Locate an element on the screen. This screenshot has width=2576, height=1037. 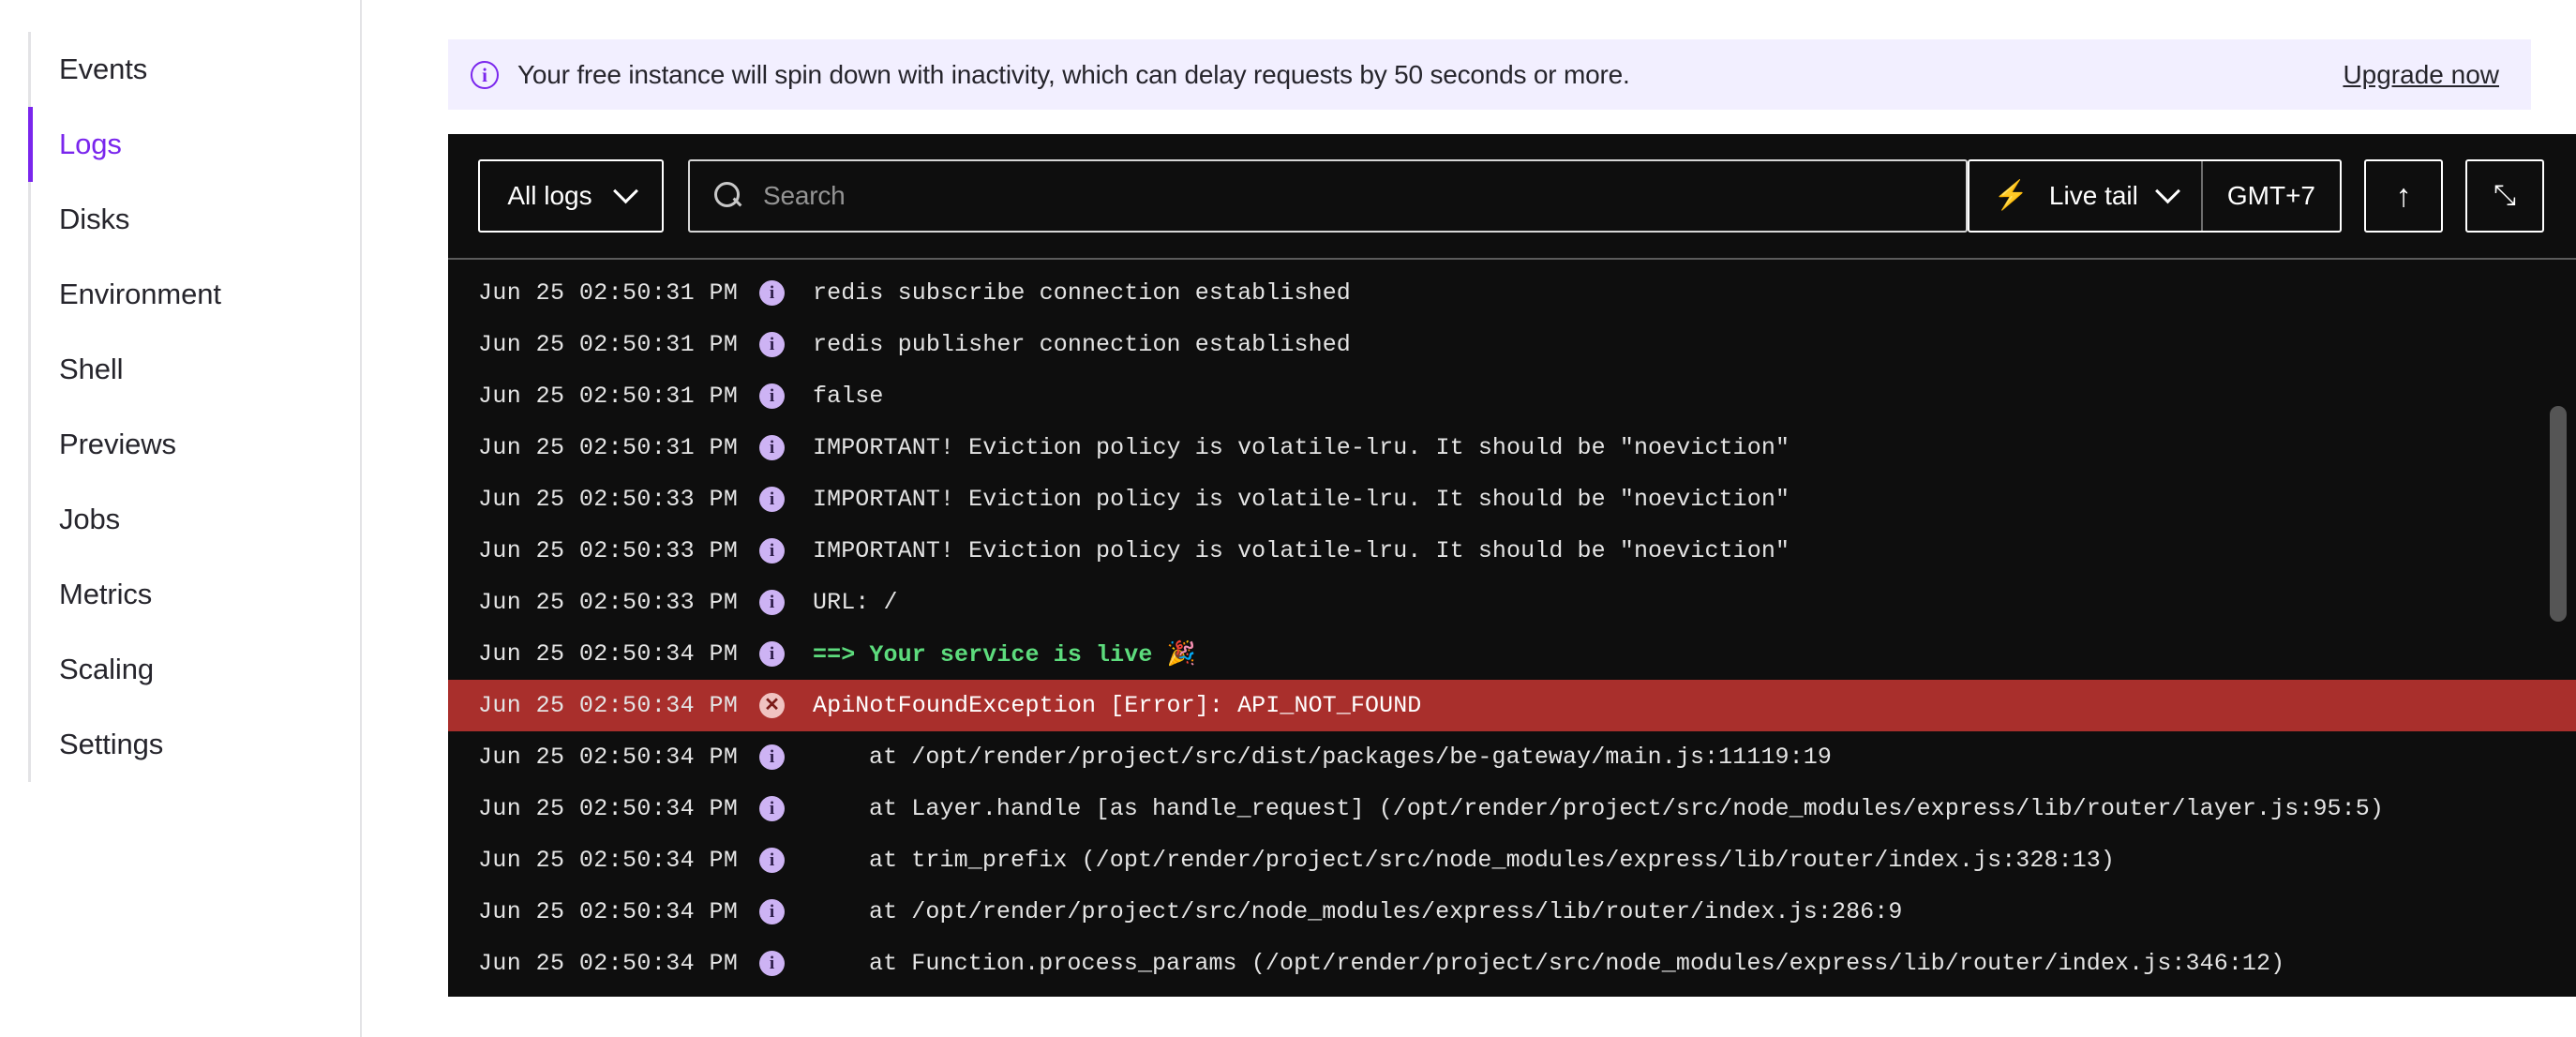
error-circle-icon: ✕ is located at coordinates (772, 705).